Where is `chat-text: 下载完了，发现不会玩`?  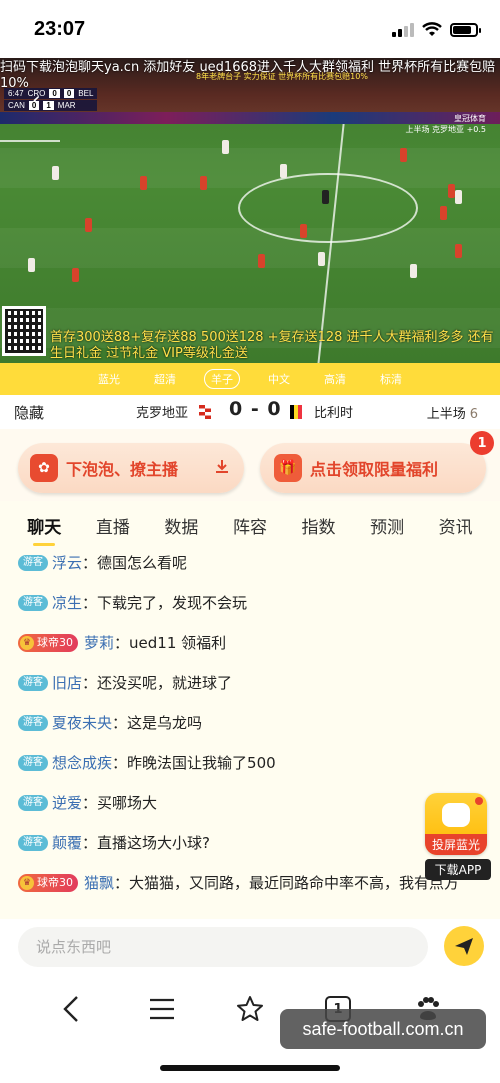
chat-text: 下载完了，发现不会玩 is located at coordinates (172, 603).